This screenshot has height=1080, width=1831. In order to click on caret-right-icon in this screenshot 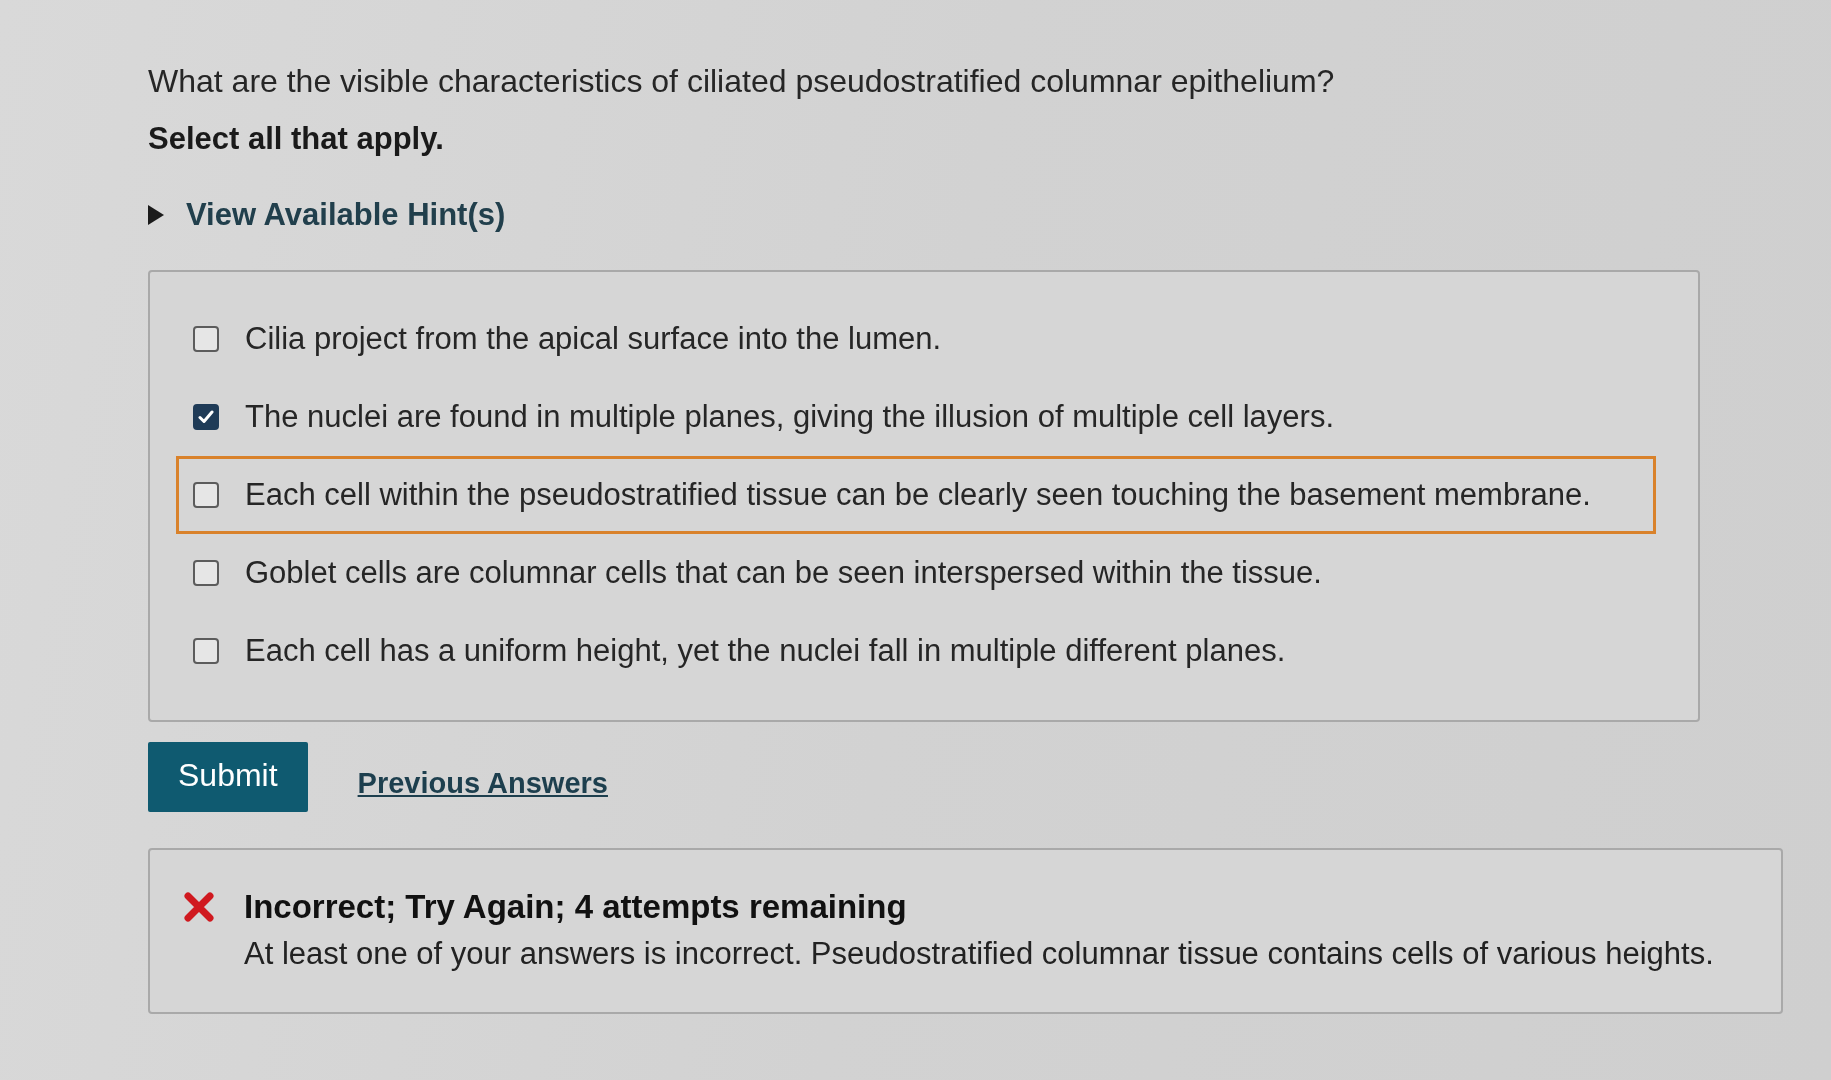, I will do `click(156, 215)`.